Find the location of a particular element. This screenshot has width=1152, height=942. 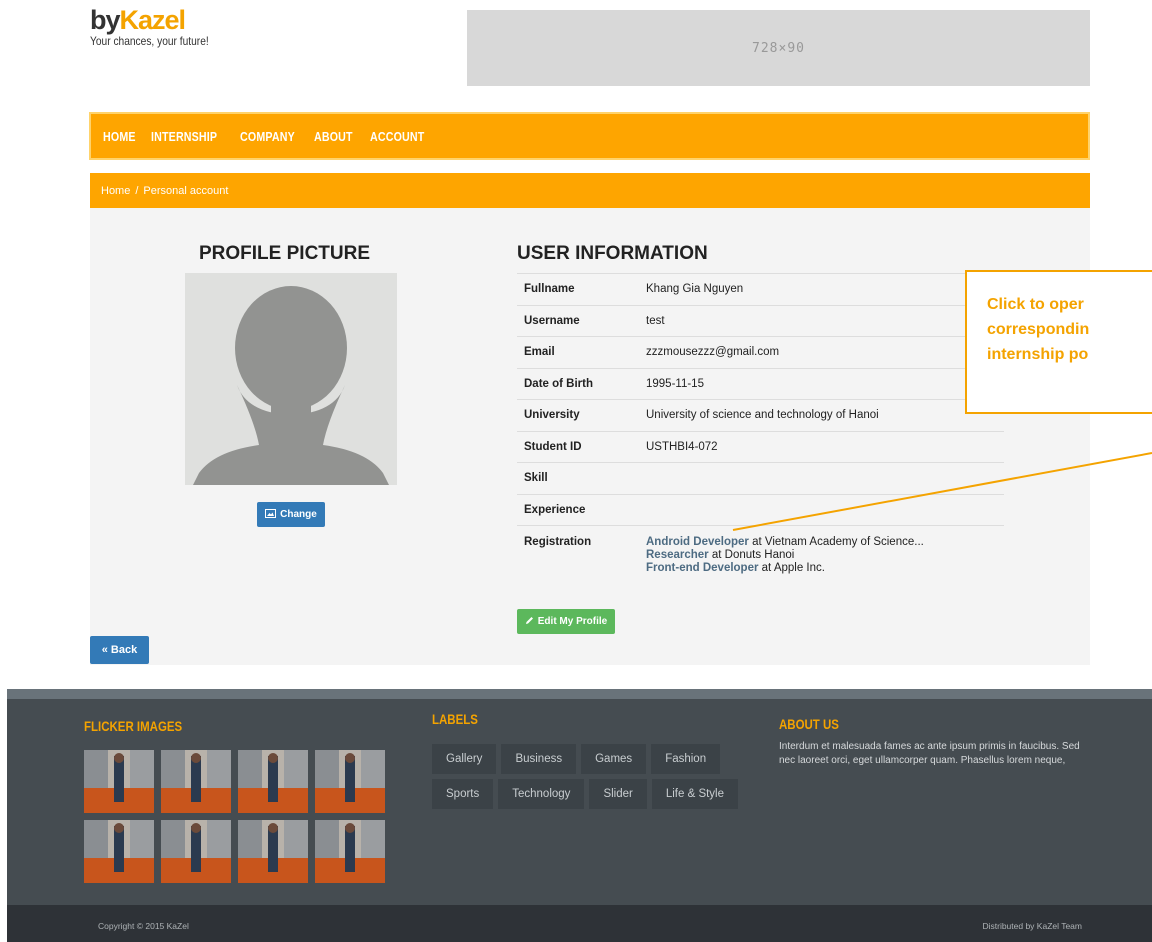

annotation-line: correspondin is located at coordinates (1038, 329).